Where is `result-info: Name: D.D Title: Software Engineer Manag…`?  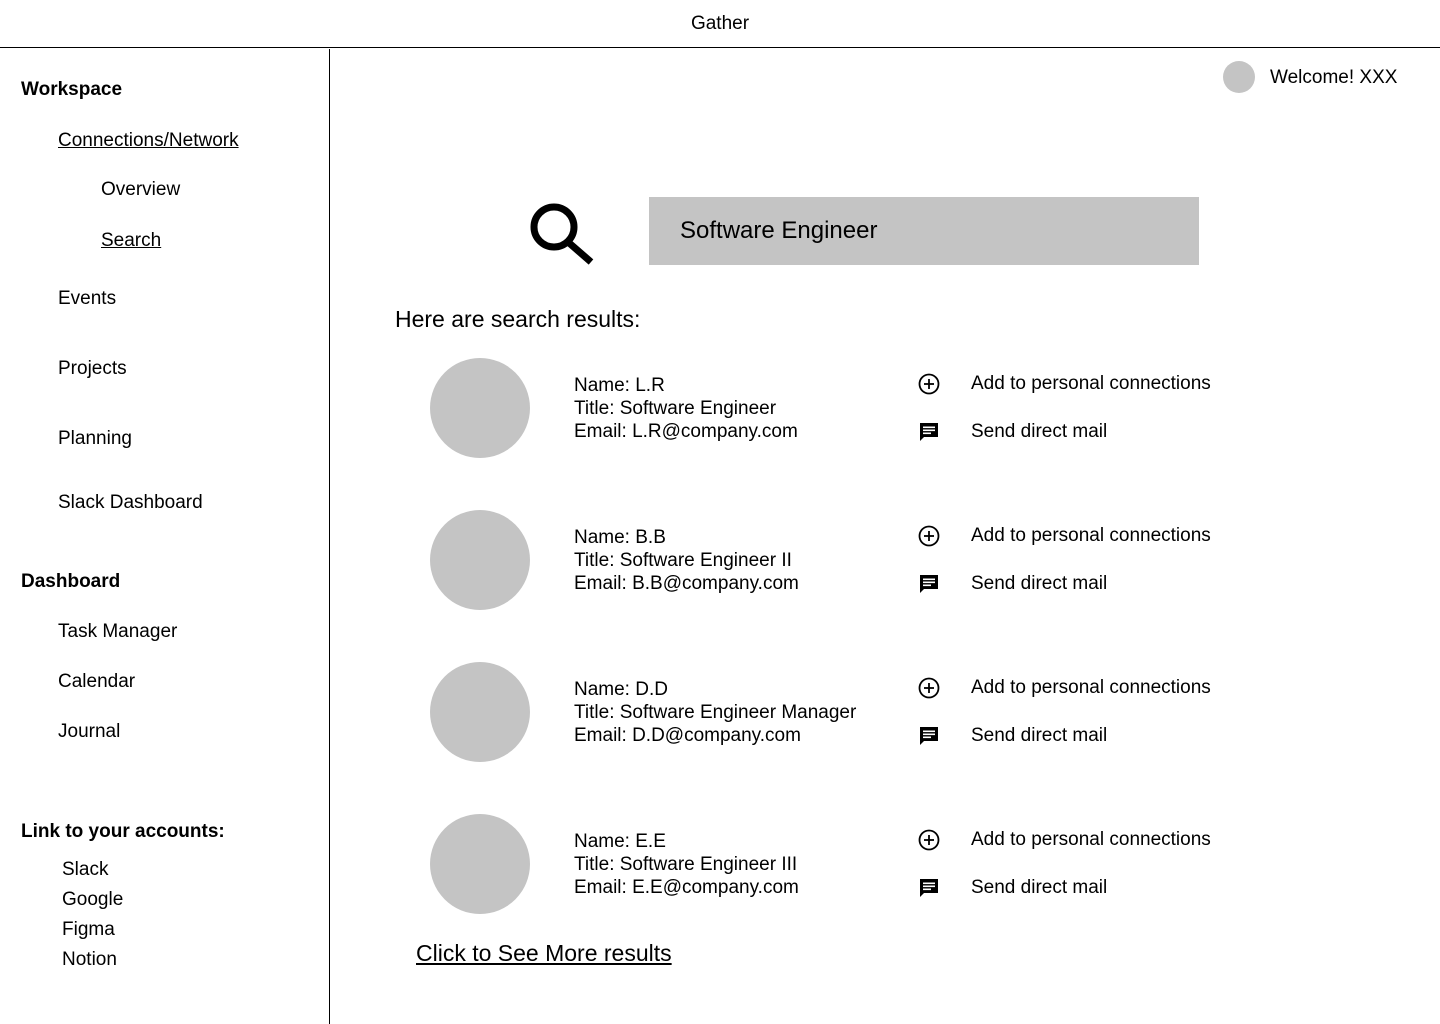 result-info: Name: D.D Title: Software Engineer Manag… is located at coordinates (715, 712).